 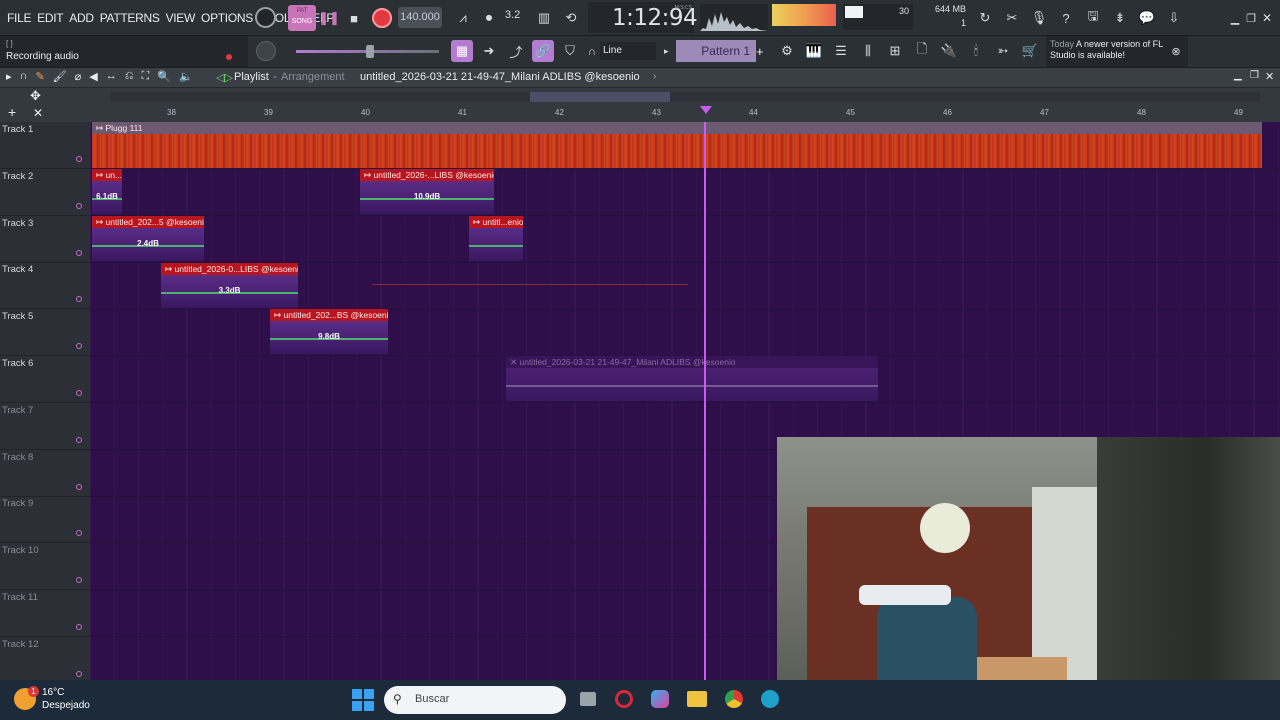 I want to click on task-view-icon, so click(x=588, y=699).